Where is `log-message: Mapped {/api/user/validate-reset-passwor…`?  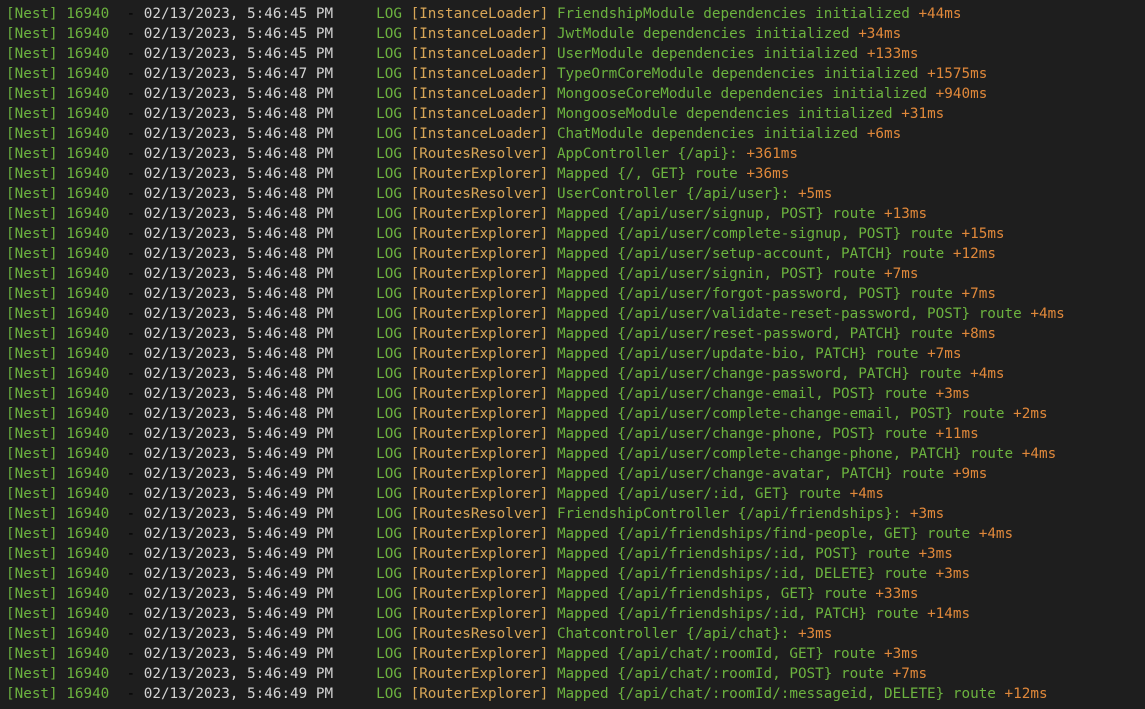
log-message: Mapped {/api/user/validate-reset-passwor… is located at coordinates (789, 314).